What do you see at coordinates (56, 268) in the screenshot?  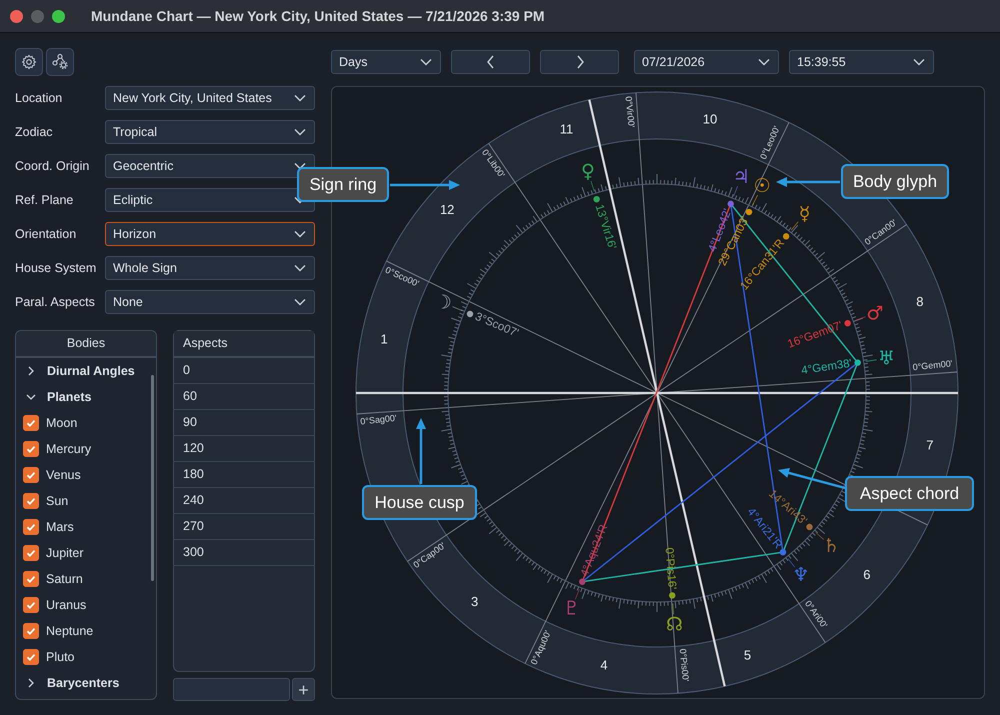 I see `setting-label: House System` at bounding box center [56, 268].